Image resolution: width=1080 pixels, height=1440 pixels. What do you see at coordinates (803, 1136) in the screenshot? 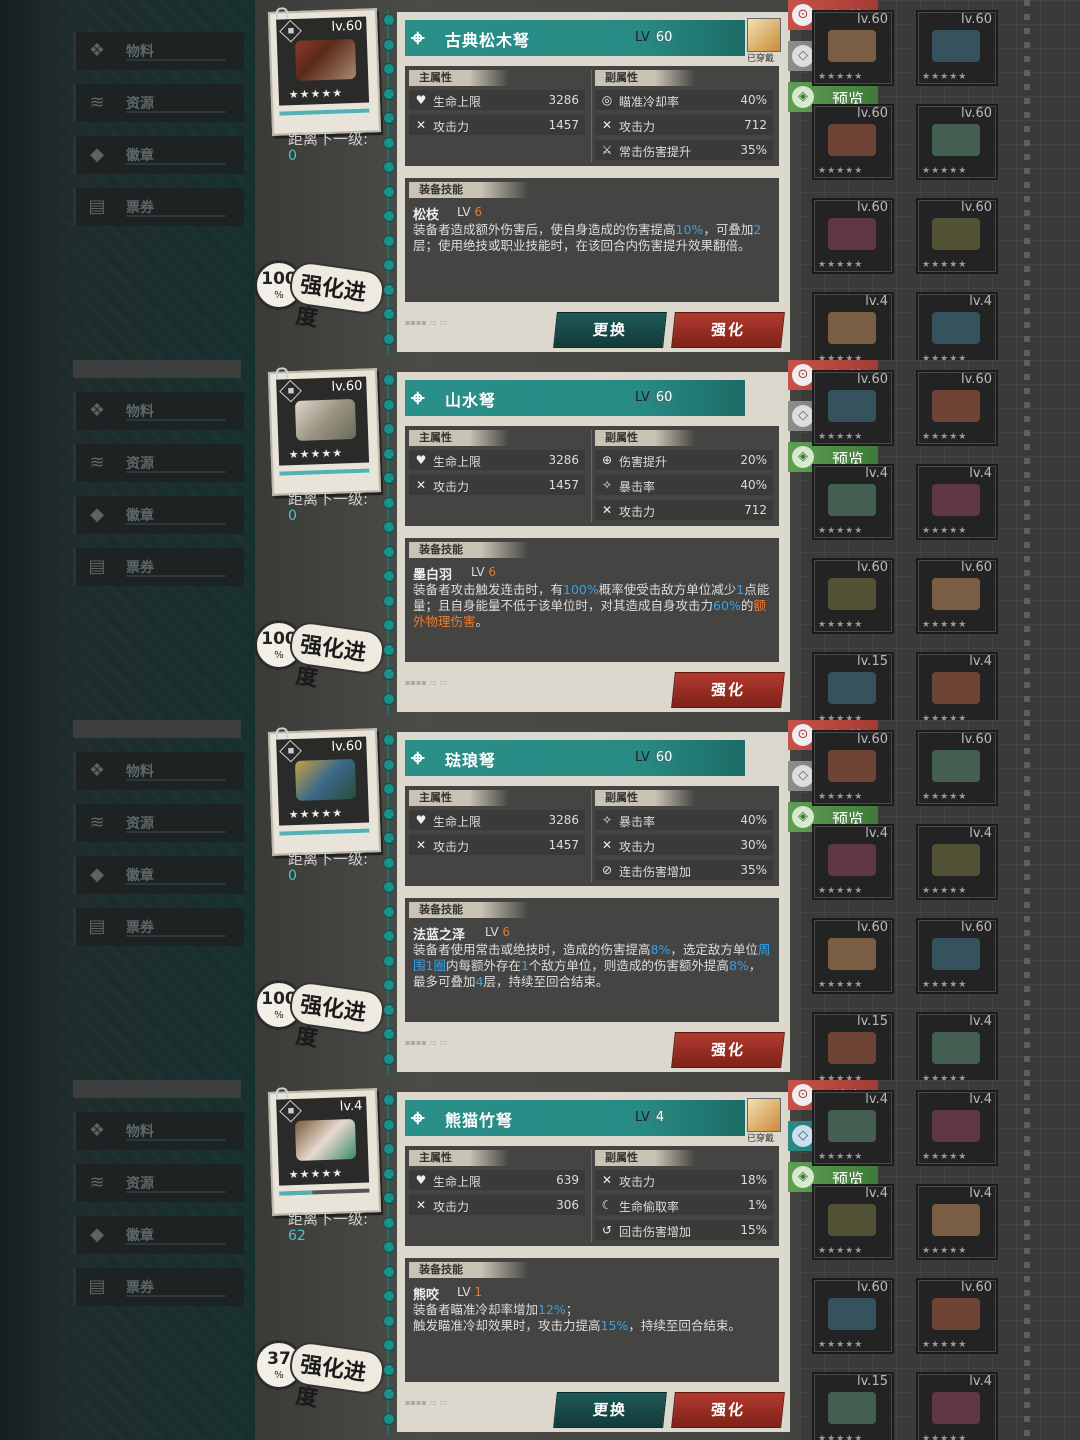
I see `disassemble-icon: ◇` at bounding box center [803, 1136].